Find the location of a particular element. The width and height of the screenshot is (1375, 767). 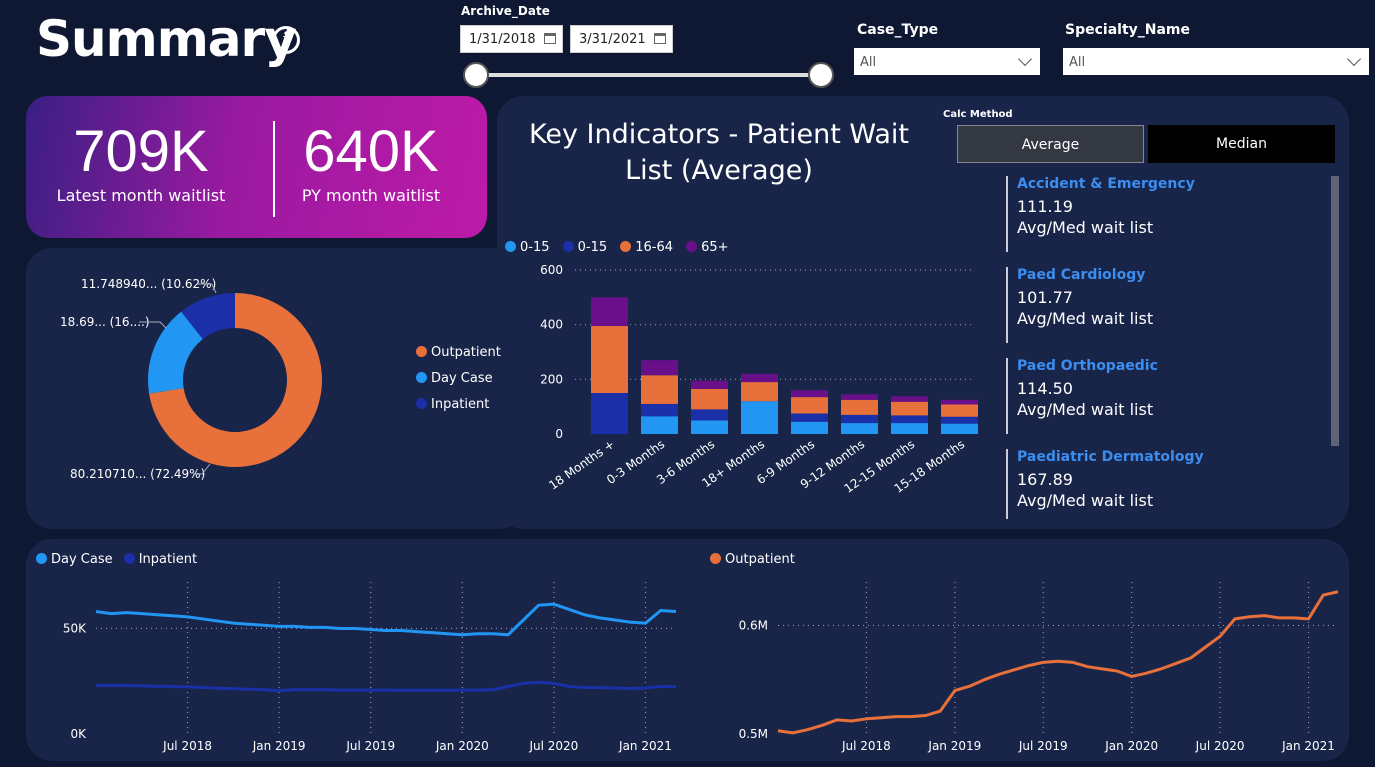

y-tick-label: 0 is located at coordinates (559, 434).